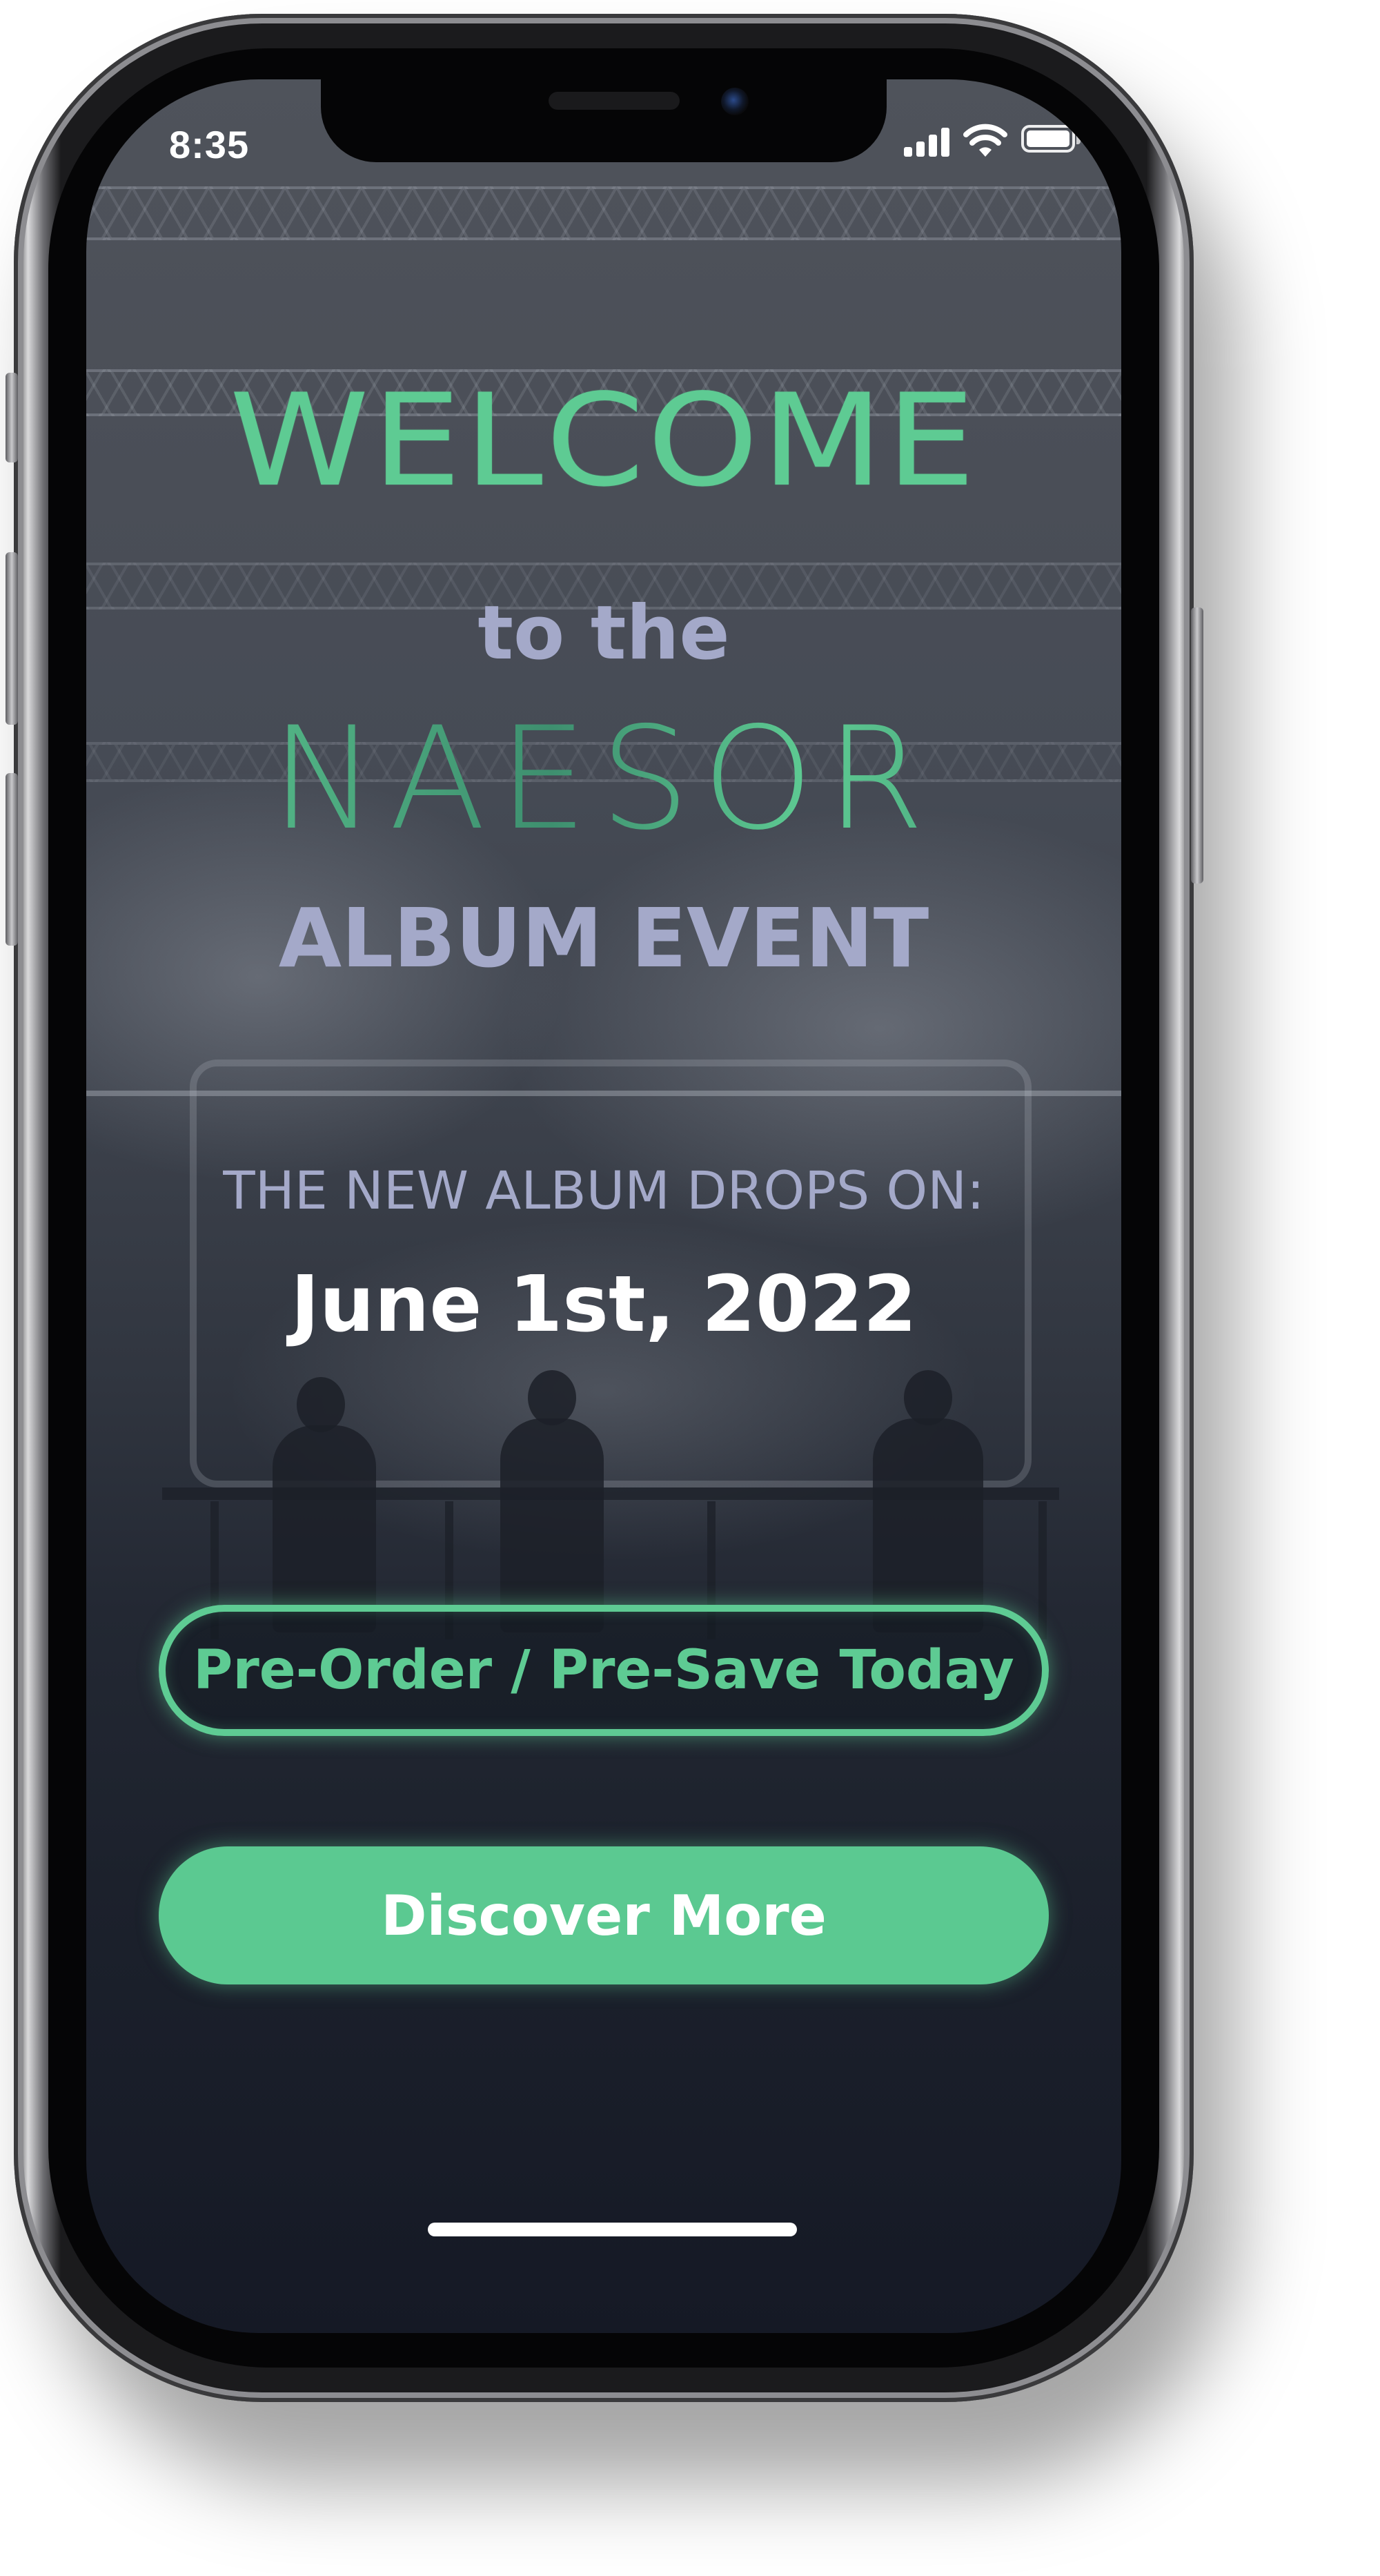  What do you see at coordinates (612, 2229) in the screenshot?
I see `home-indicator` at bounding box center [612, 2229].